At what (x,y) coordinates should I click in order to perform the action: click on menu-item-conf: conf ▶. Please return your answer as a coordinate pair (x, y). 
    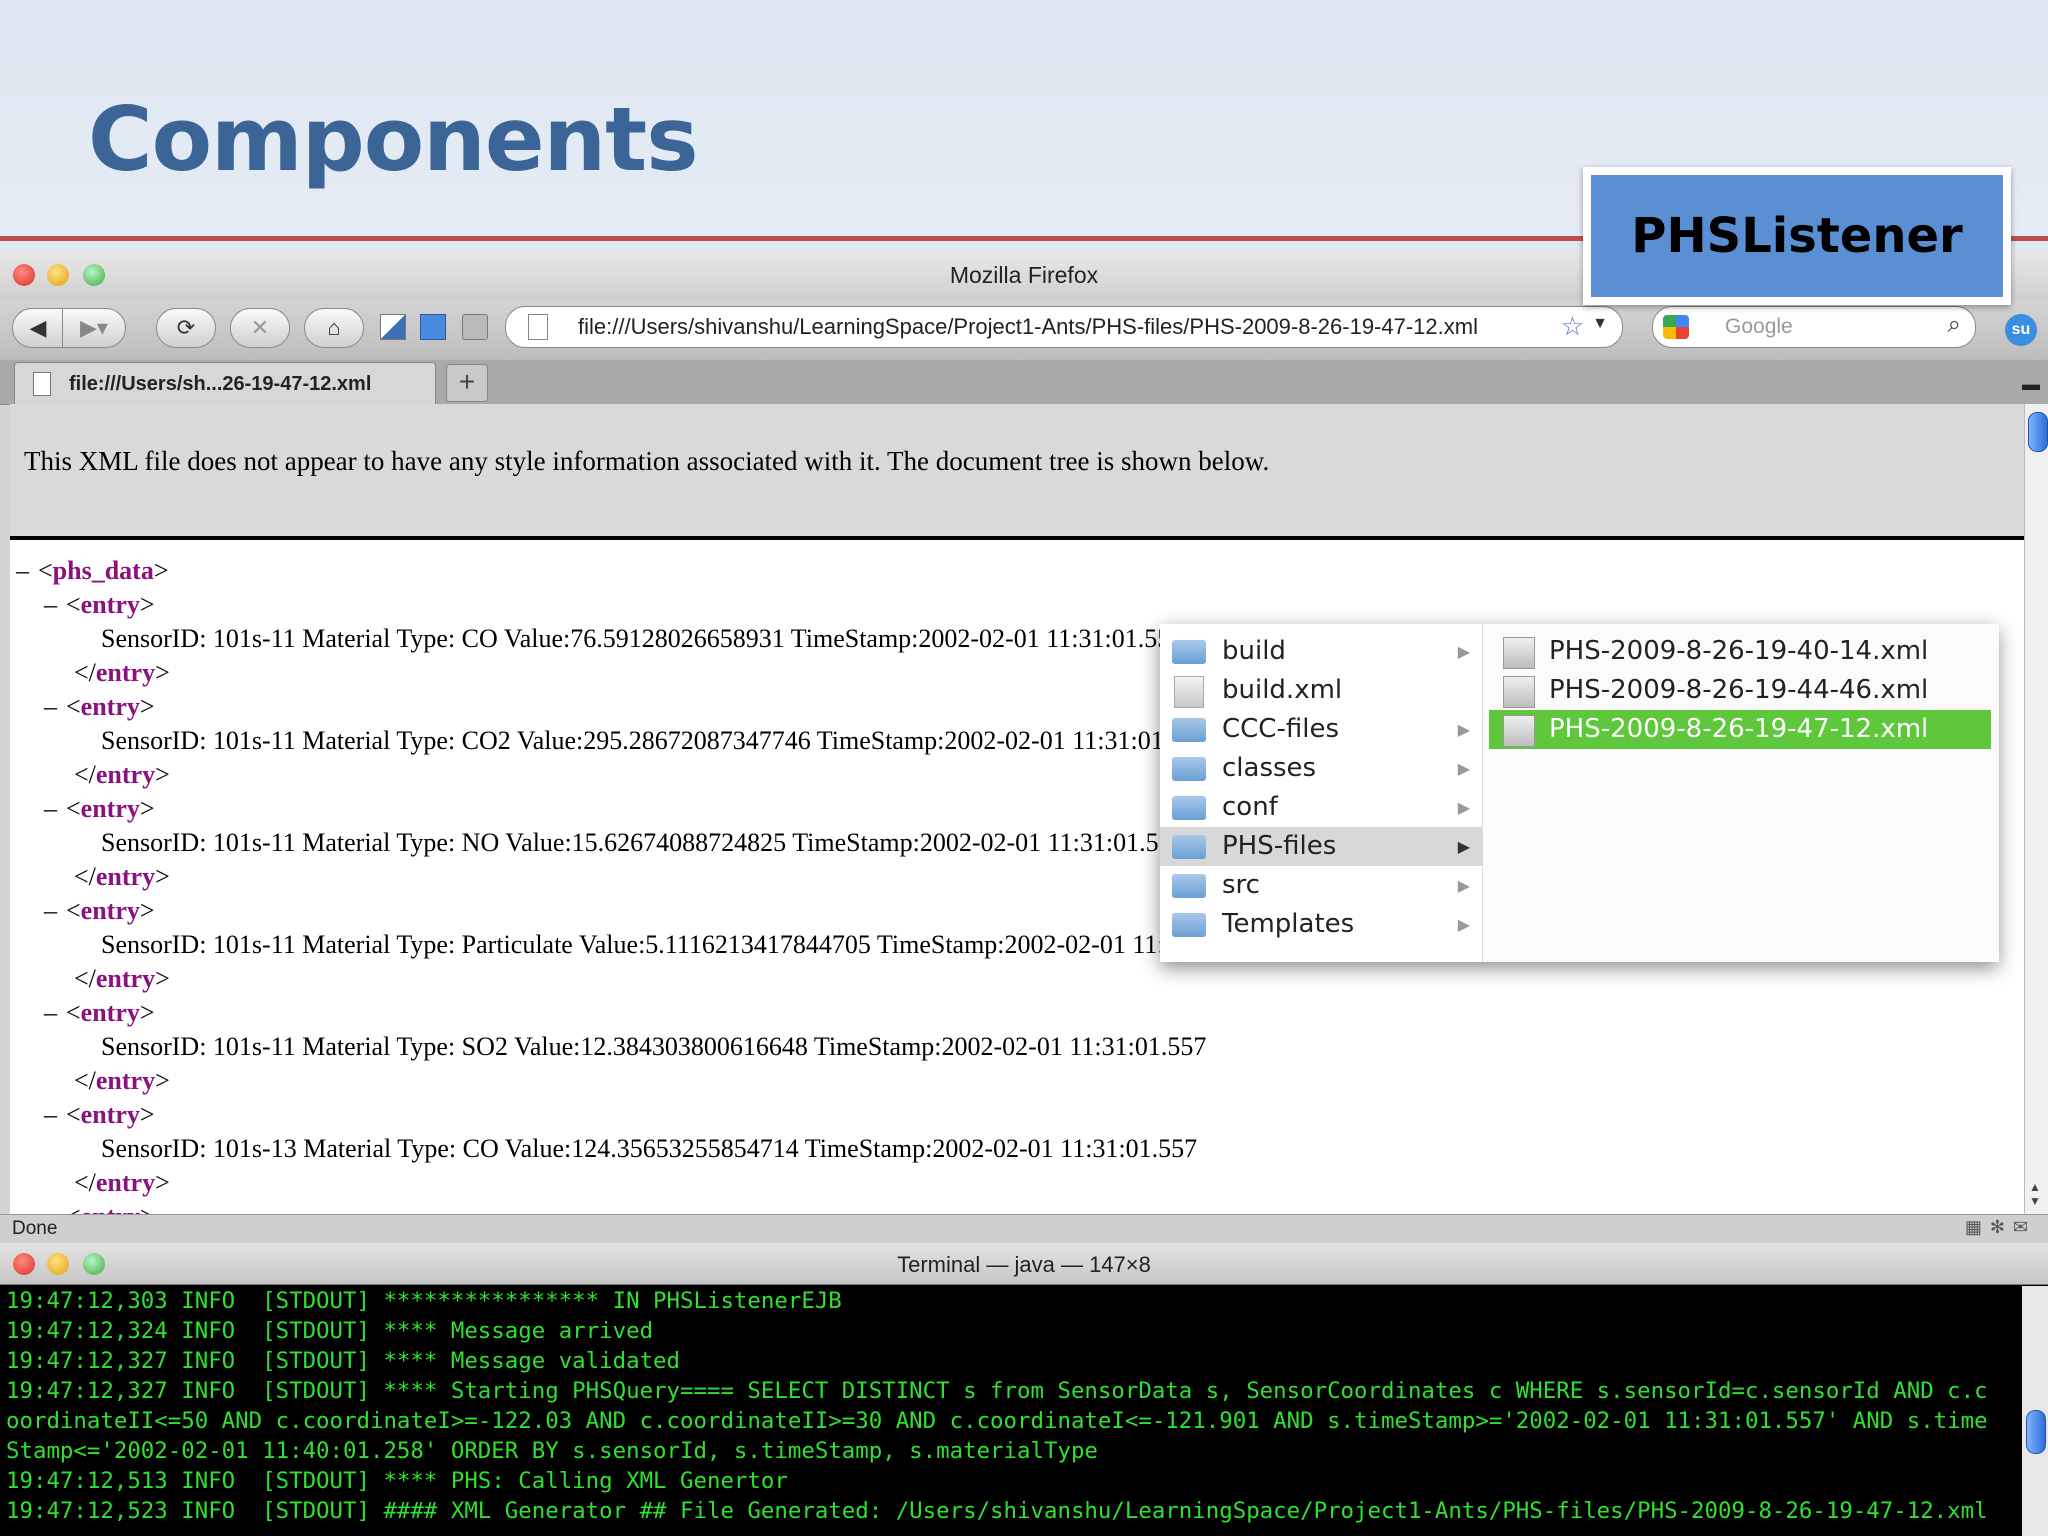
    Looking at the image, I should click on (1321, 807).